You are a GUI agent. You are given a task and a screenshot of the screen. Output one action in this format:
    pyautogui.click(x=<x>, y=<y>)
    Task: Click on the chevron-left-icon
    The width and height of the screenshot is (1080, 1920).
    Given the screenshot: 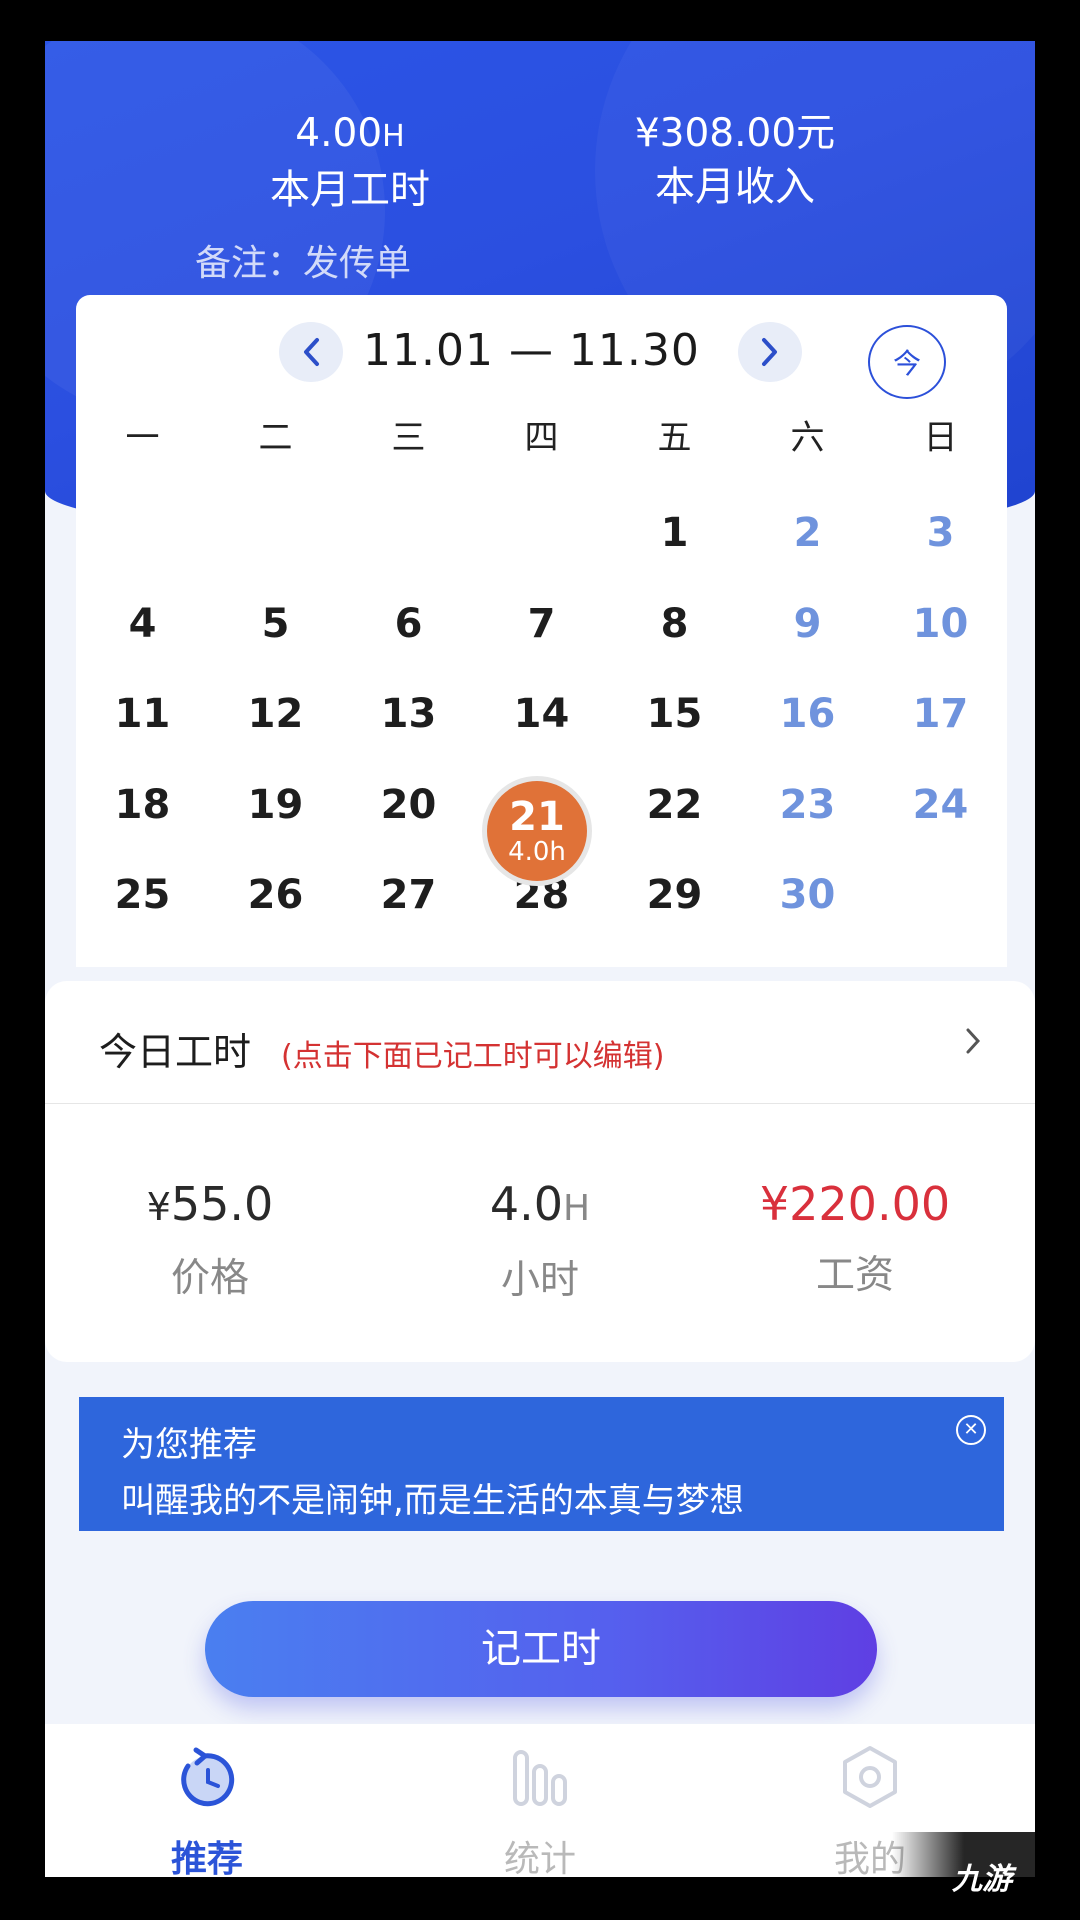 What is the action you would take?
    pyautogui.click(x=311, y=352)
    